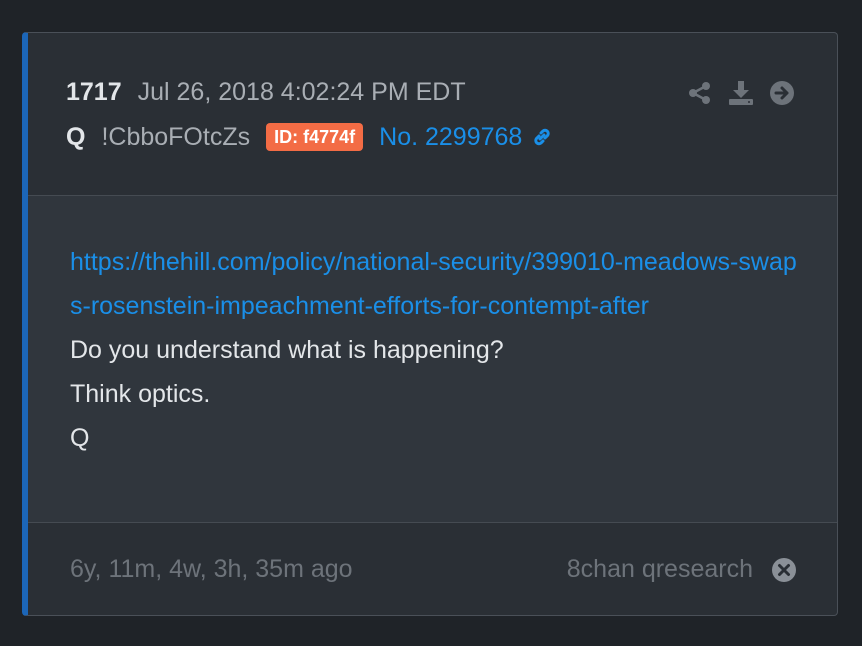  Describe the element at coordinates (176, 137) in the screenshot. I see `tripcode: !CbboFOtcZs` at that location.